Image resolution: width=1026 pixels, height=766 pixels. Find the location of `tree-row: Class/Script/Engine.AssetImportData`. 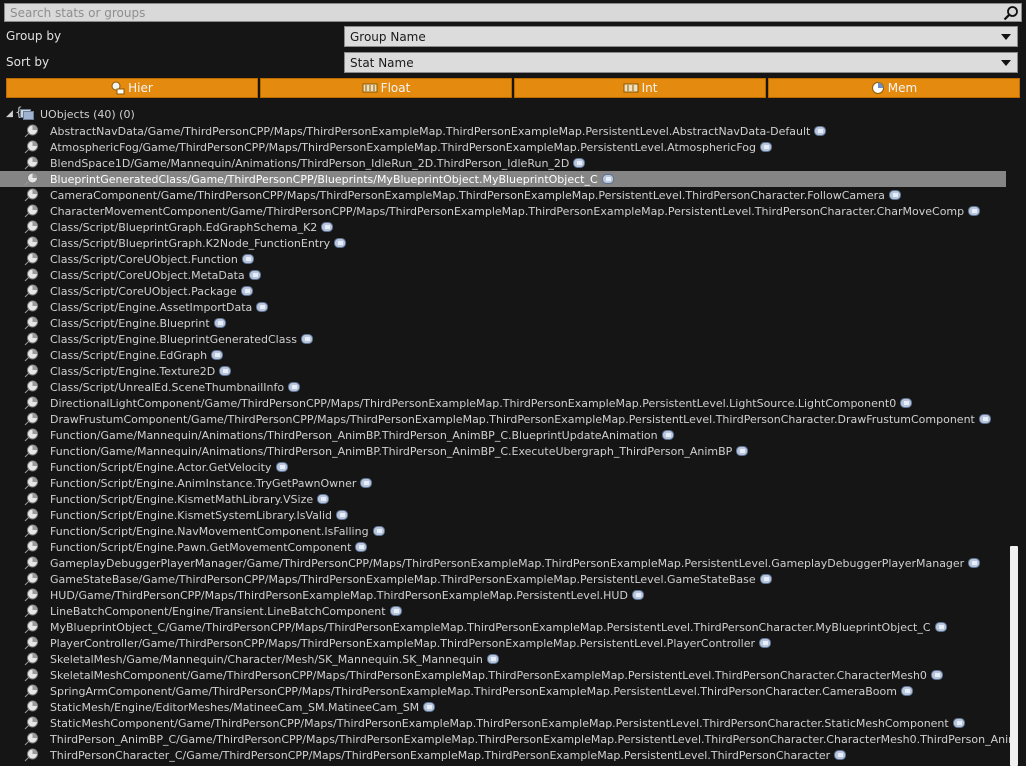

tree-row: Class/Script/Engine.AssetImportData is located at coordinates (503, 307).